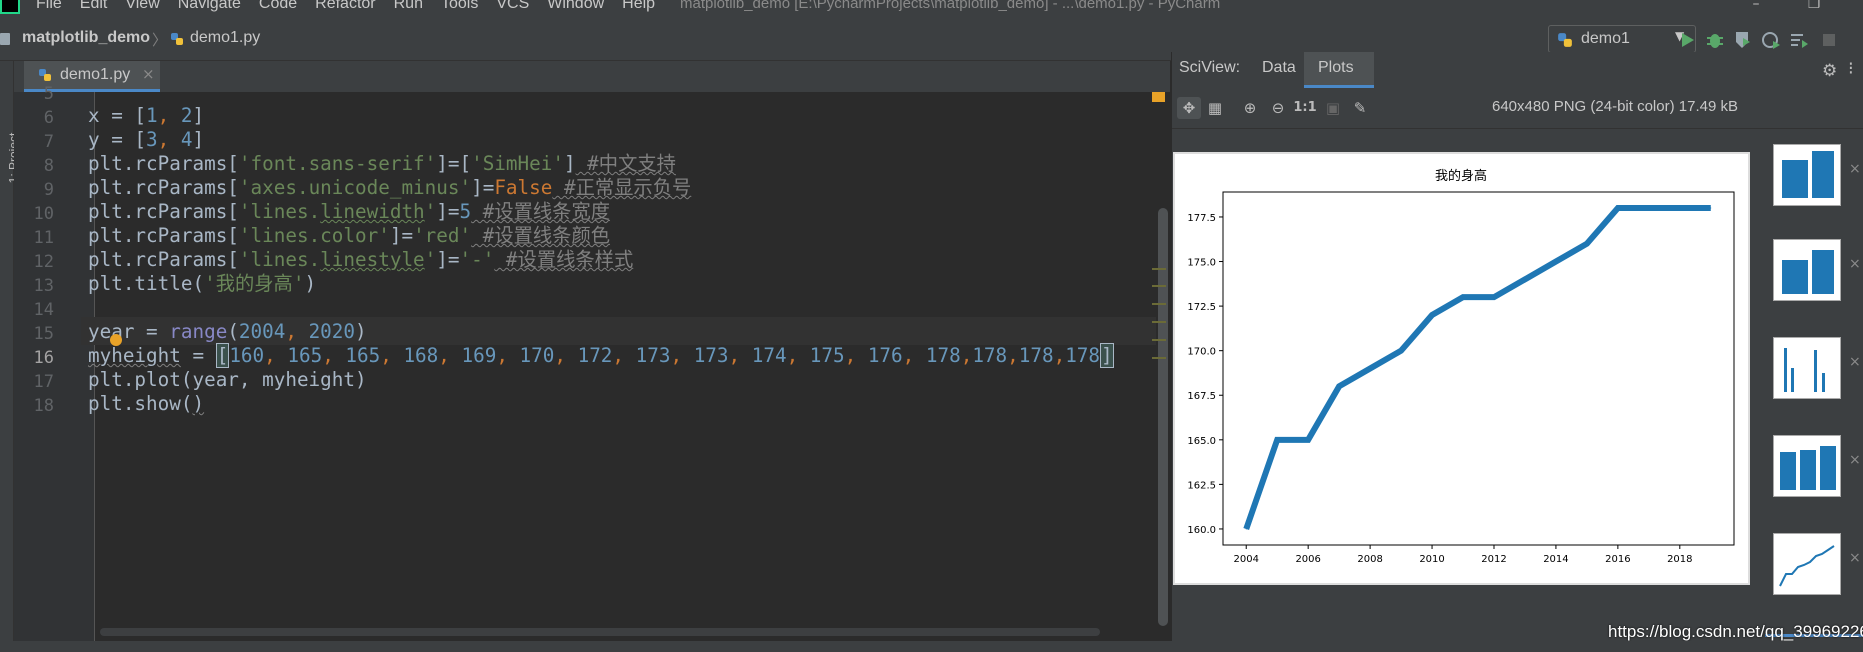 The width and height of the screenshot is (1863, 652). I want to click on x-tick-label: 2008, so click(1369, 559).